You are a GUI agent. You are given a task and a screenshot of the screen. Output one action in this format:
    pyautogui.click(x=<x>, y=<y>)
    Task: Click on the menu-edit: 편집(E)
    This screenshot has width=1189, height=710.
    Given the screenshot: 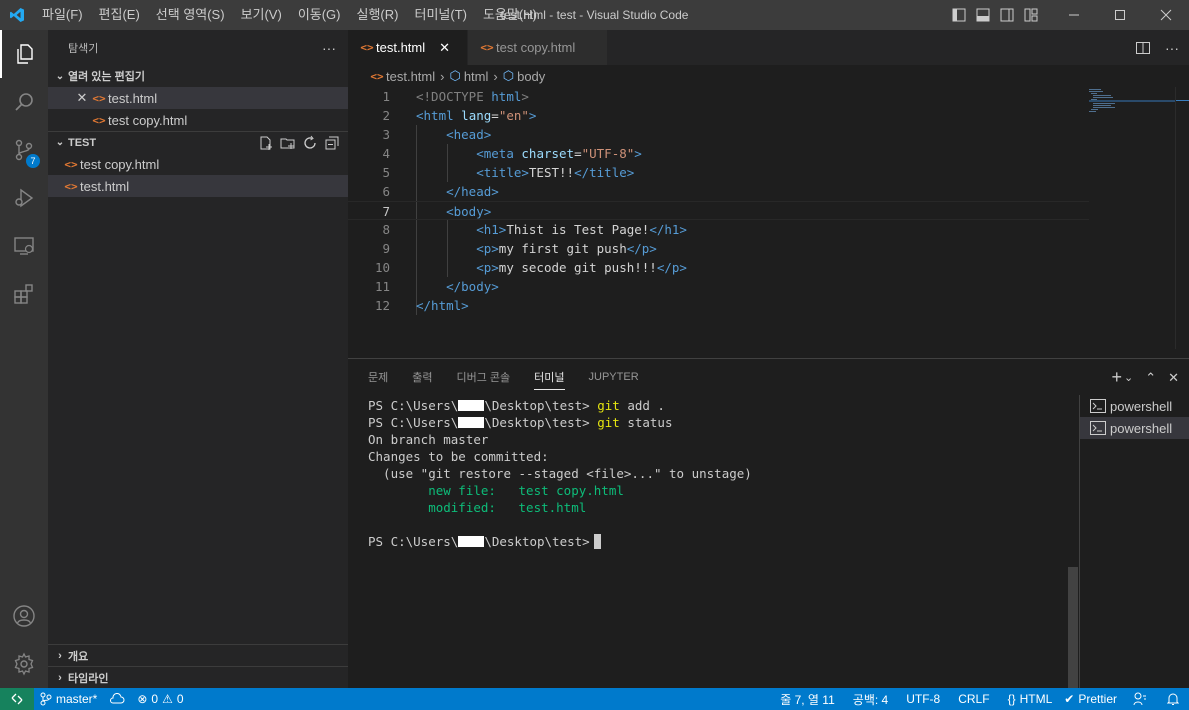 What is the action you would take?
    pyautogui.click(x=119, y=15)
    